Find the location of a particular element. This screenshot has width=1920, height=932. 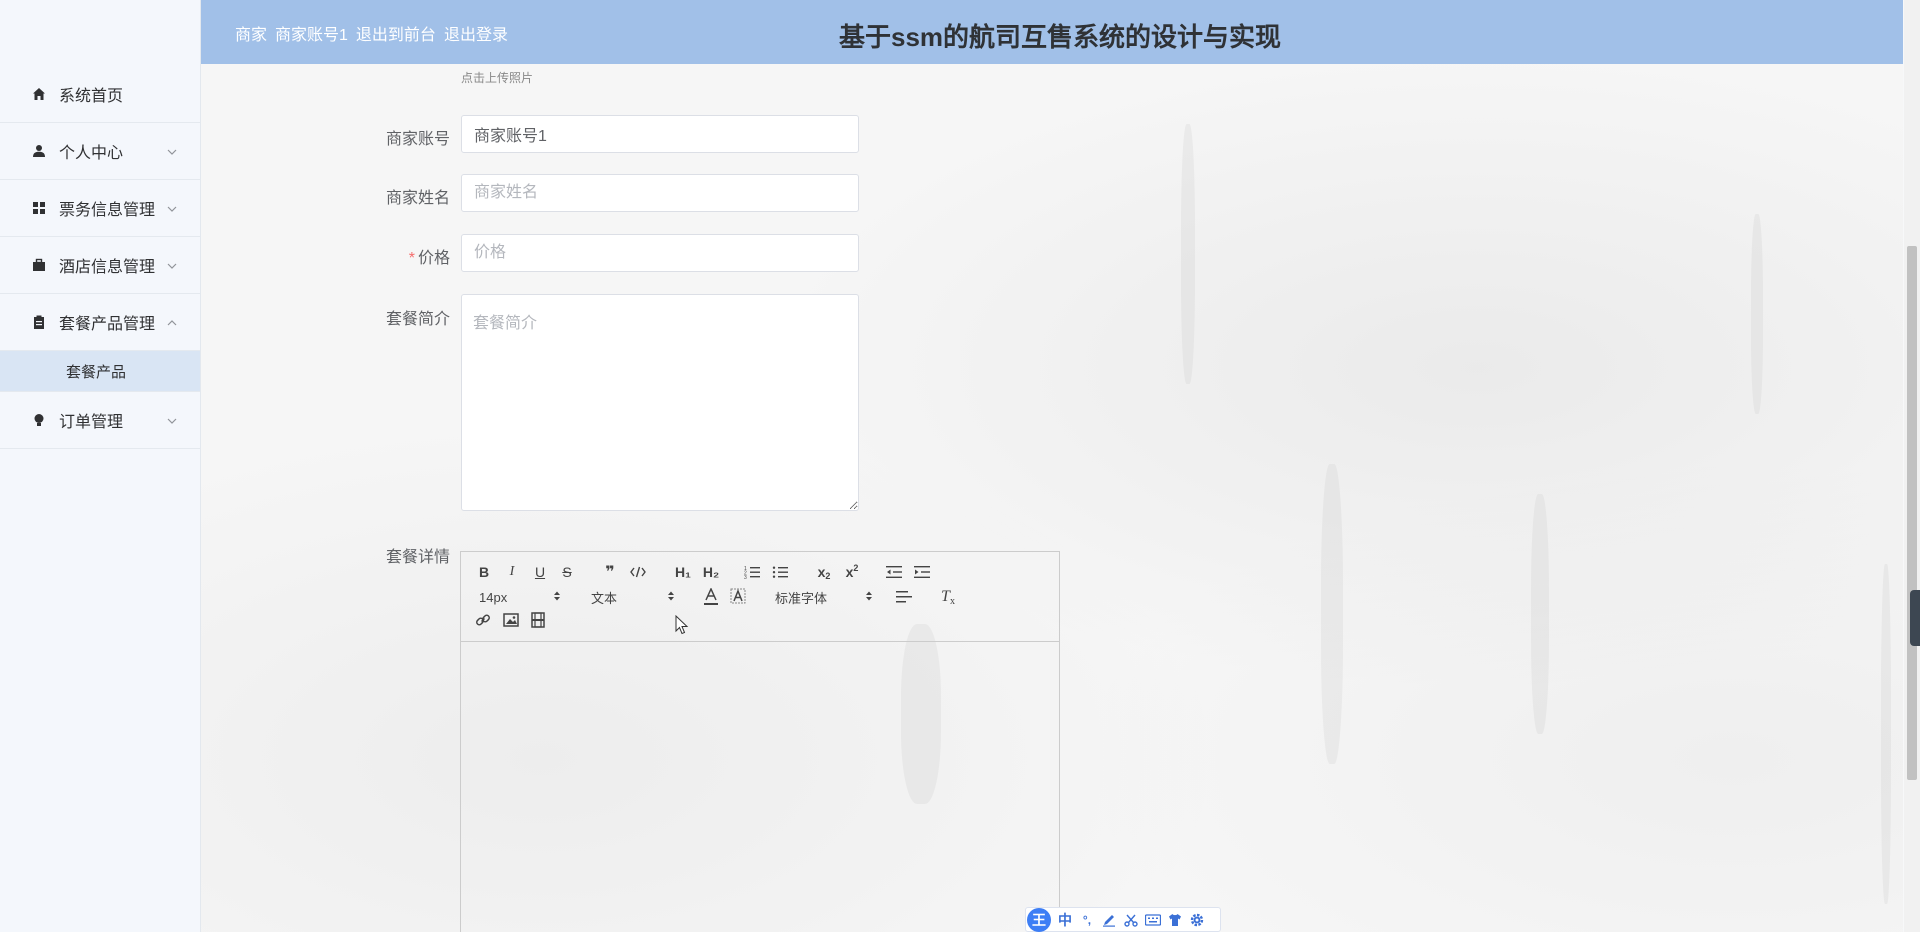

code-block-button is located at coordinates (638, 572).